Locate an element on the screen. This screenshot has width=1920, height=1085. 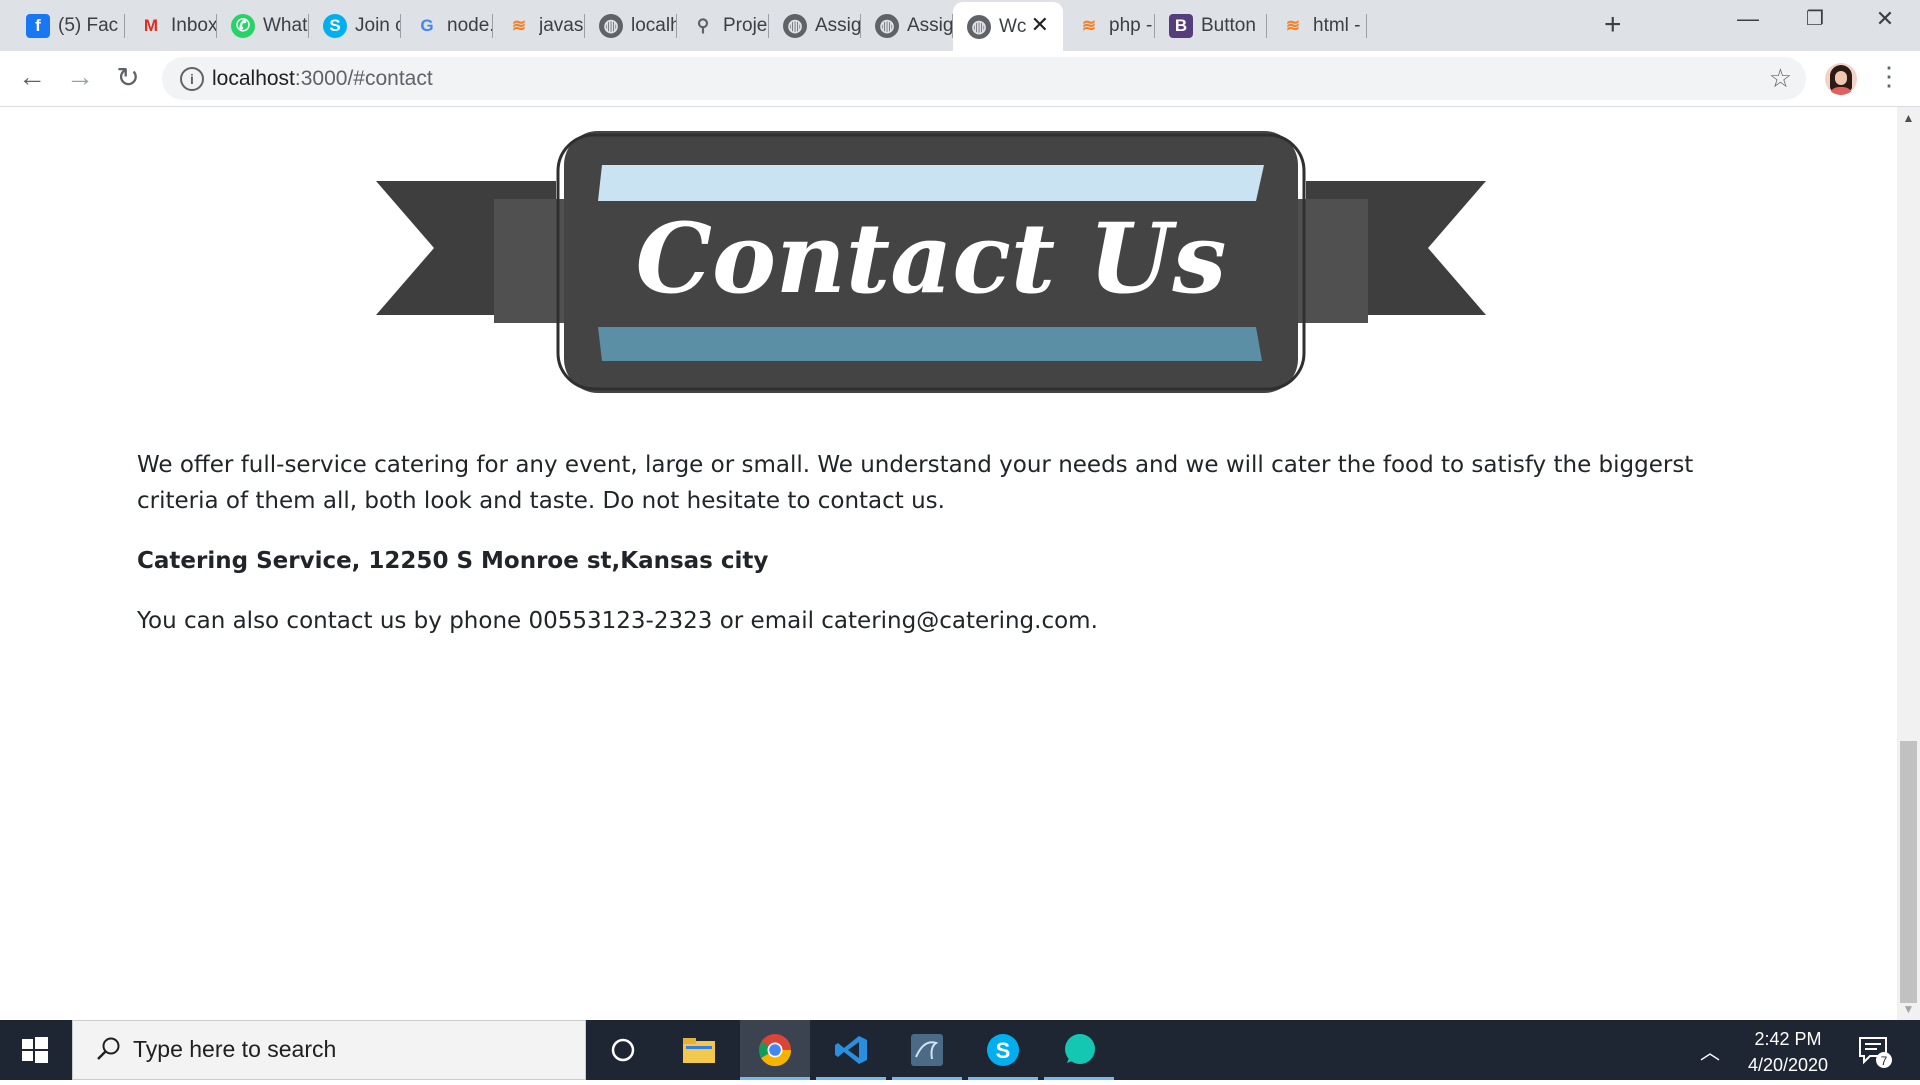
vscode-icon is located at coordinates (851, 1050).